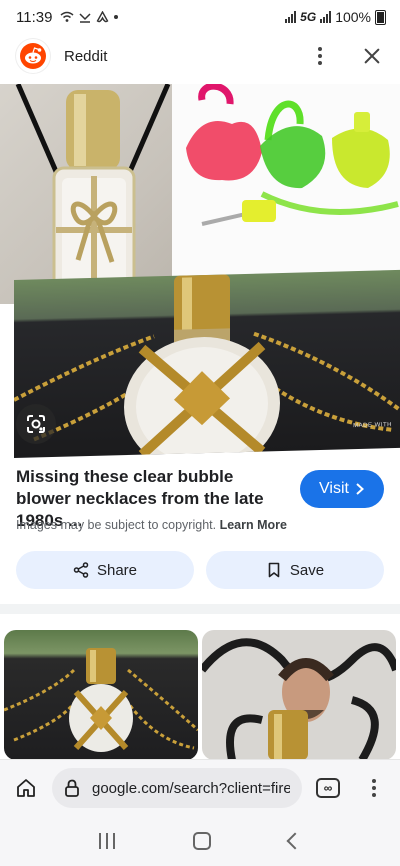  What do you see at coordinates (380, 17) in the screenshot?
I see `battery-icon` at bounding box center [380, 17].